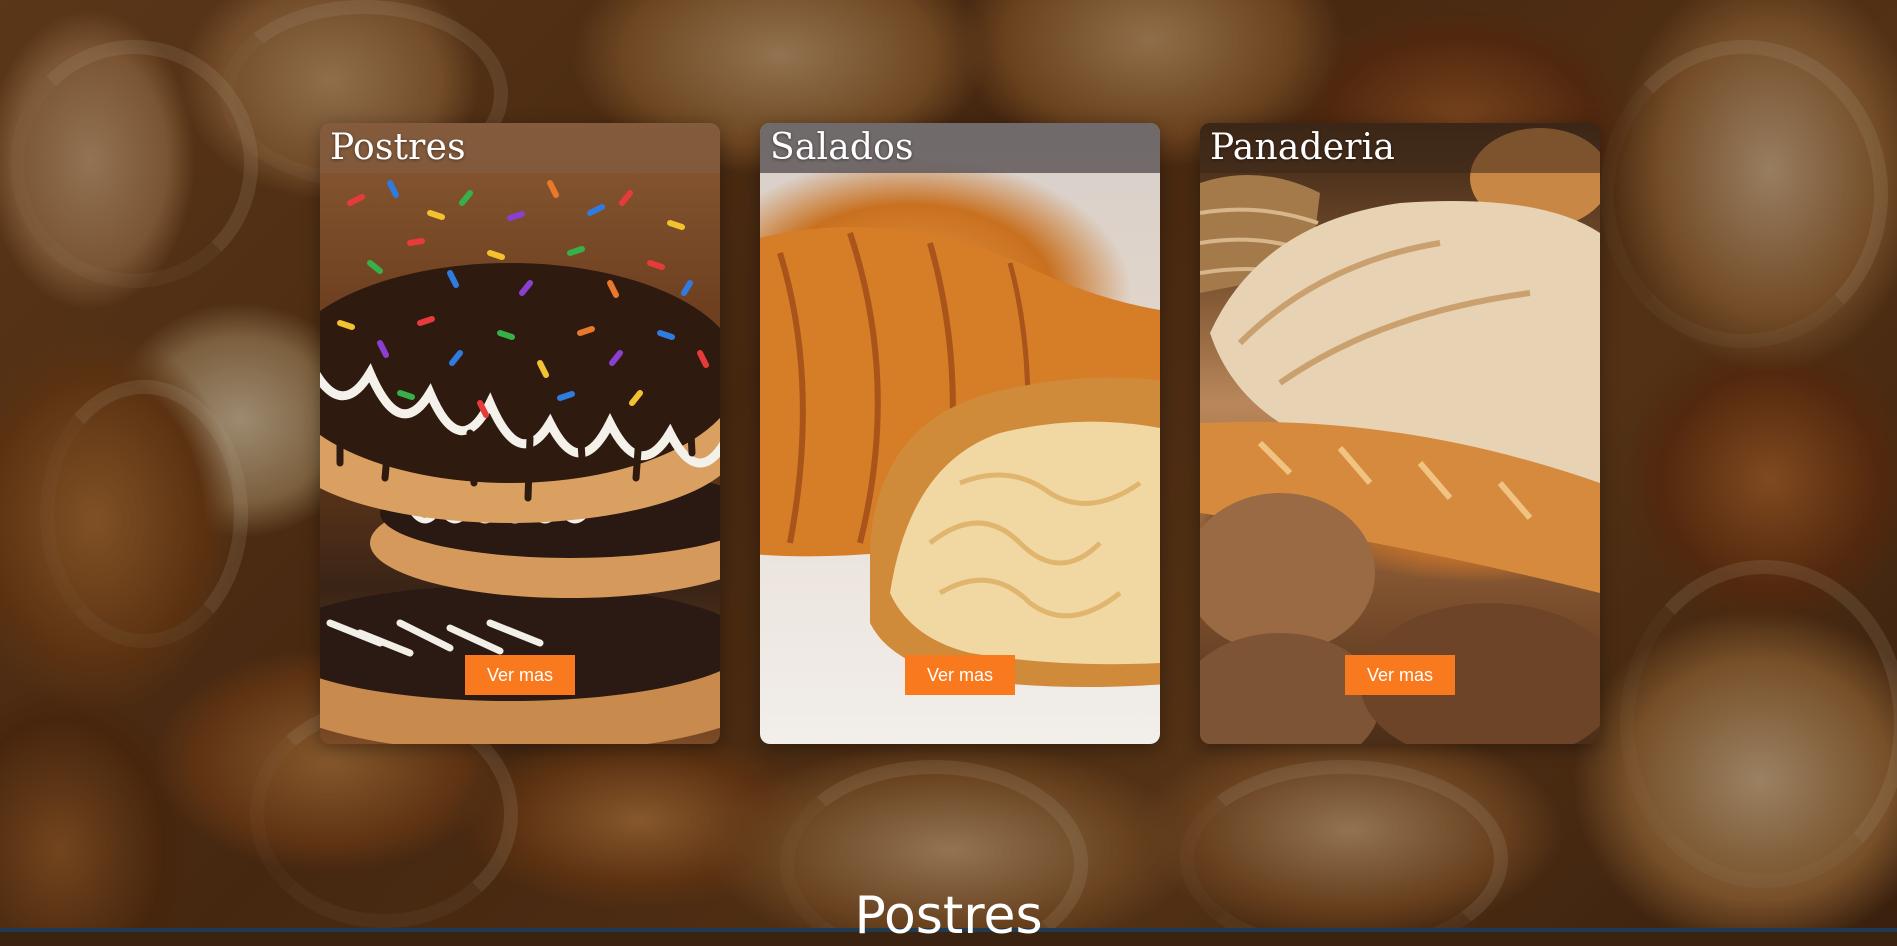 This screenshot has width=1897, height=946. What do you see at coordinates (520, 675) in the screenshot?
I see `ver-mas-button-postres: Ver mas` at bounding box center [520, 675].